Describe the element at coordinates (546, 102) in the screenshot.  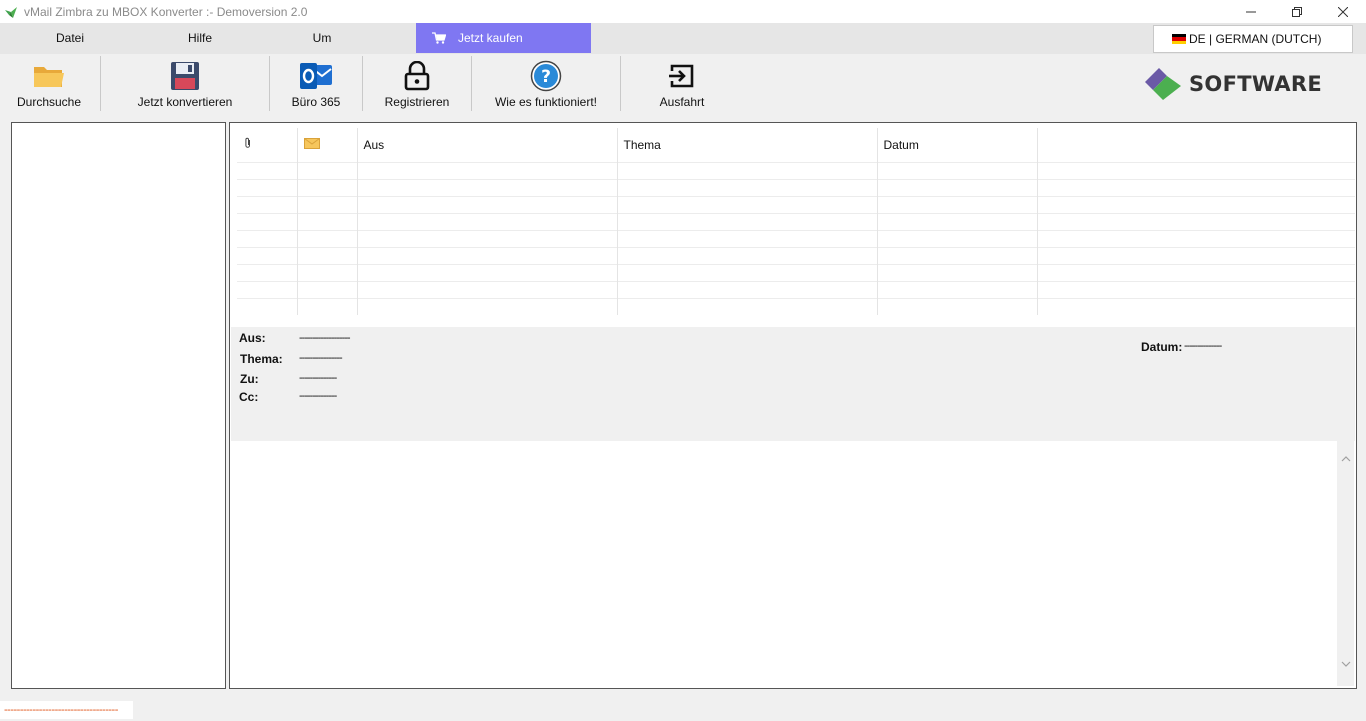
I see `how-it-works-label: Wie es funktioniert!` at that location.